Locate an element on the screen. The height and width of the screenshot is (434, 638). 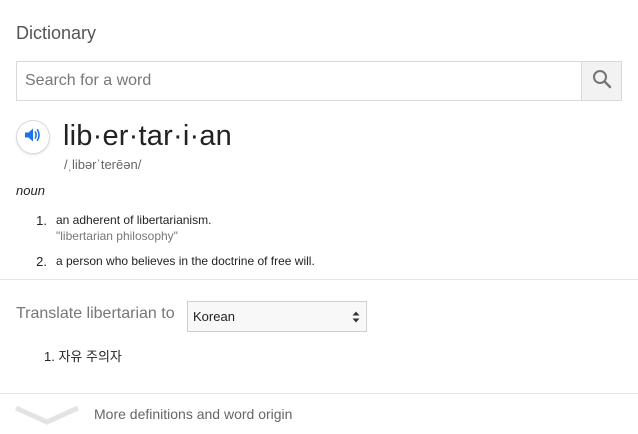
speaker-icon is located at coordinates (33, 137).